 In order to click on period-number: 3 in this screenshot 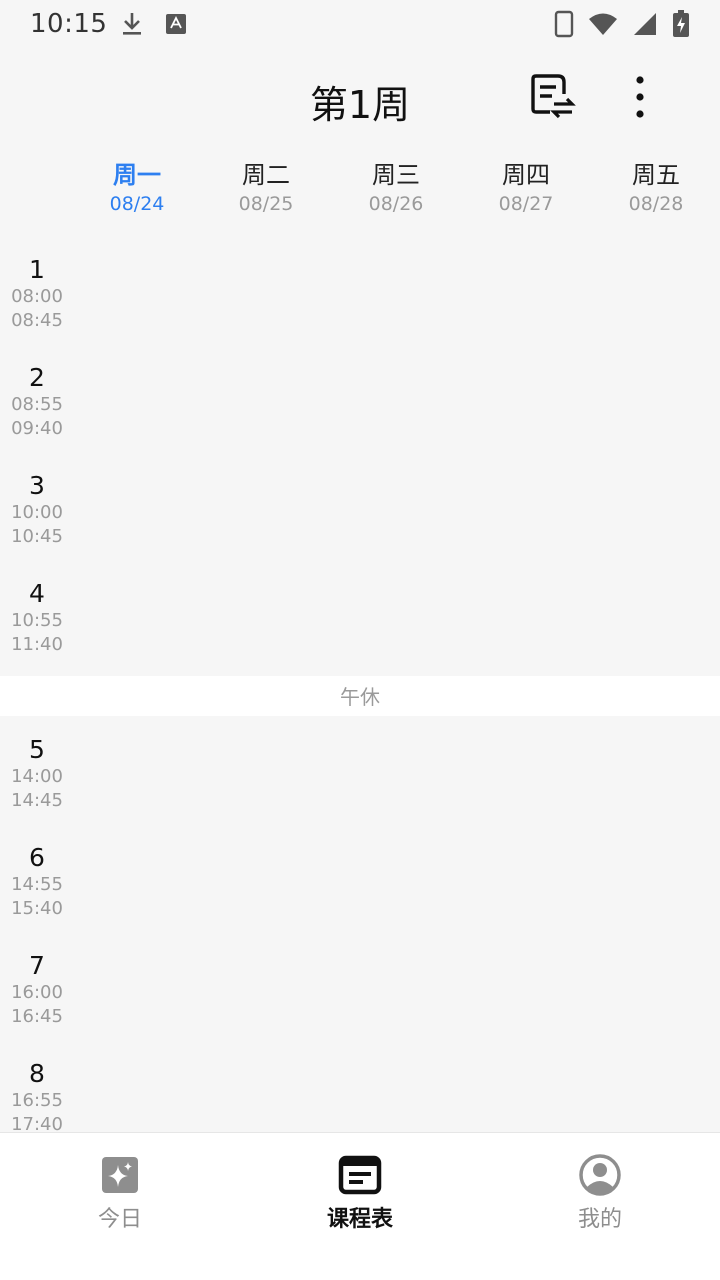, I will do `click(37, 485)`.